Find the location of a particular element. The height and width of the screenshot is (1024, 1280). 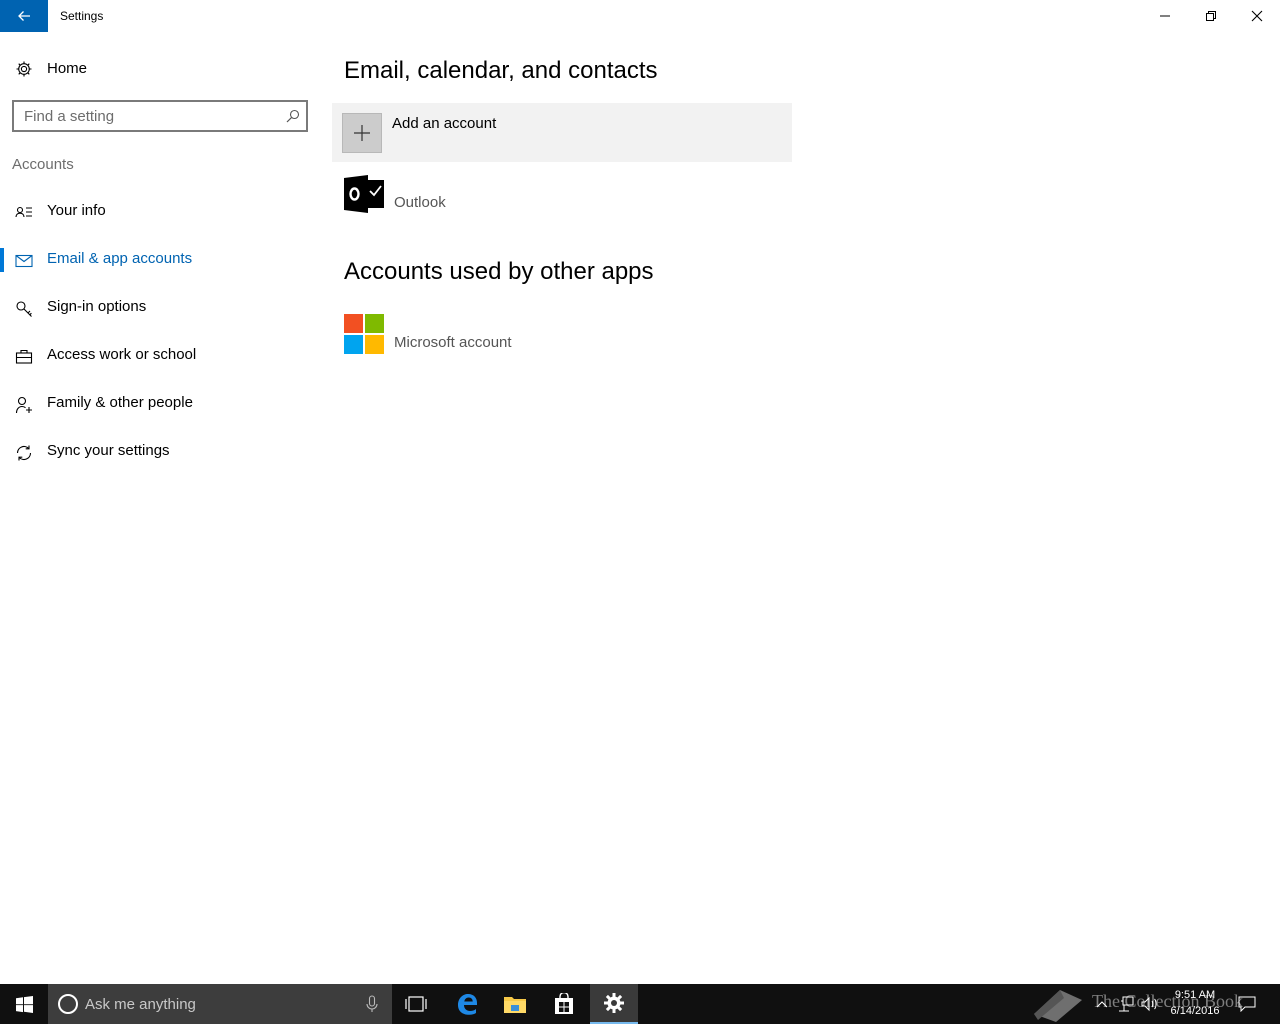

add-account-button: Add an account is located at coordinates (562, 132).